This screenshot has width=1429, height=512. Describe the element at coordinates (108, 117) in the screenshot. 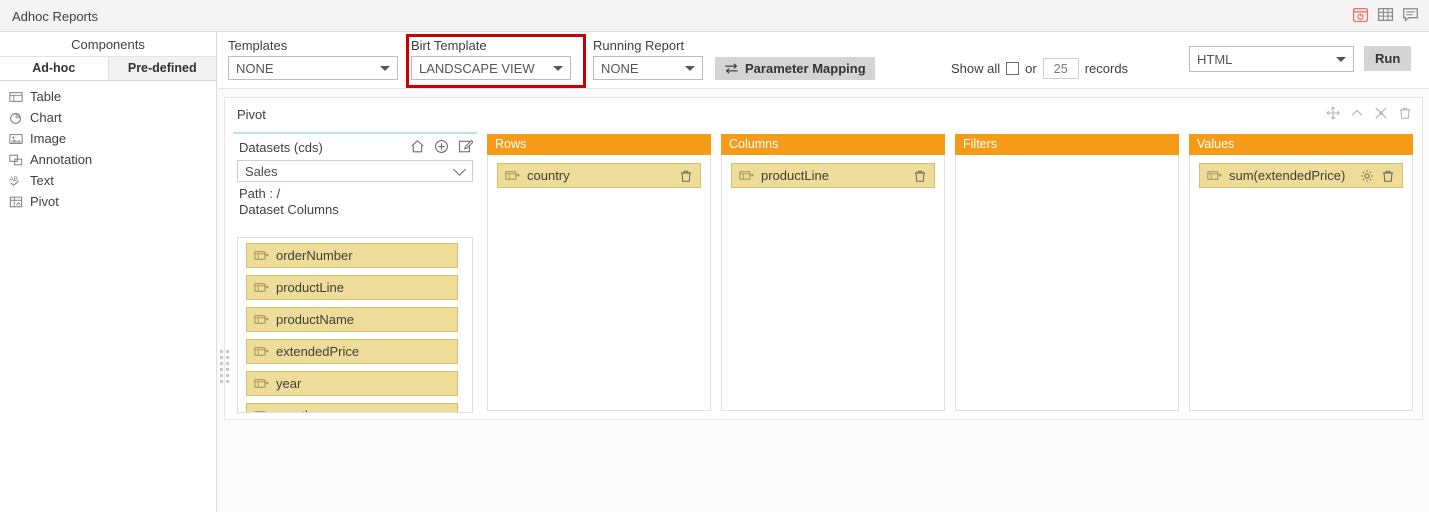

I see `sidebar-item-chart: Chart` at that location.